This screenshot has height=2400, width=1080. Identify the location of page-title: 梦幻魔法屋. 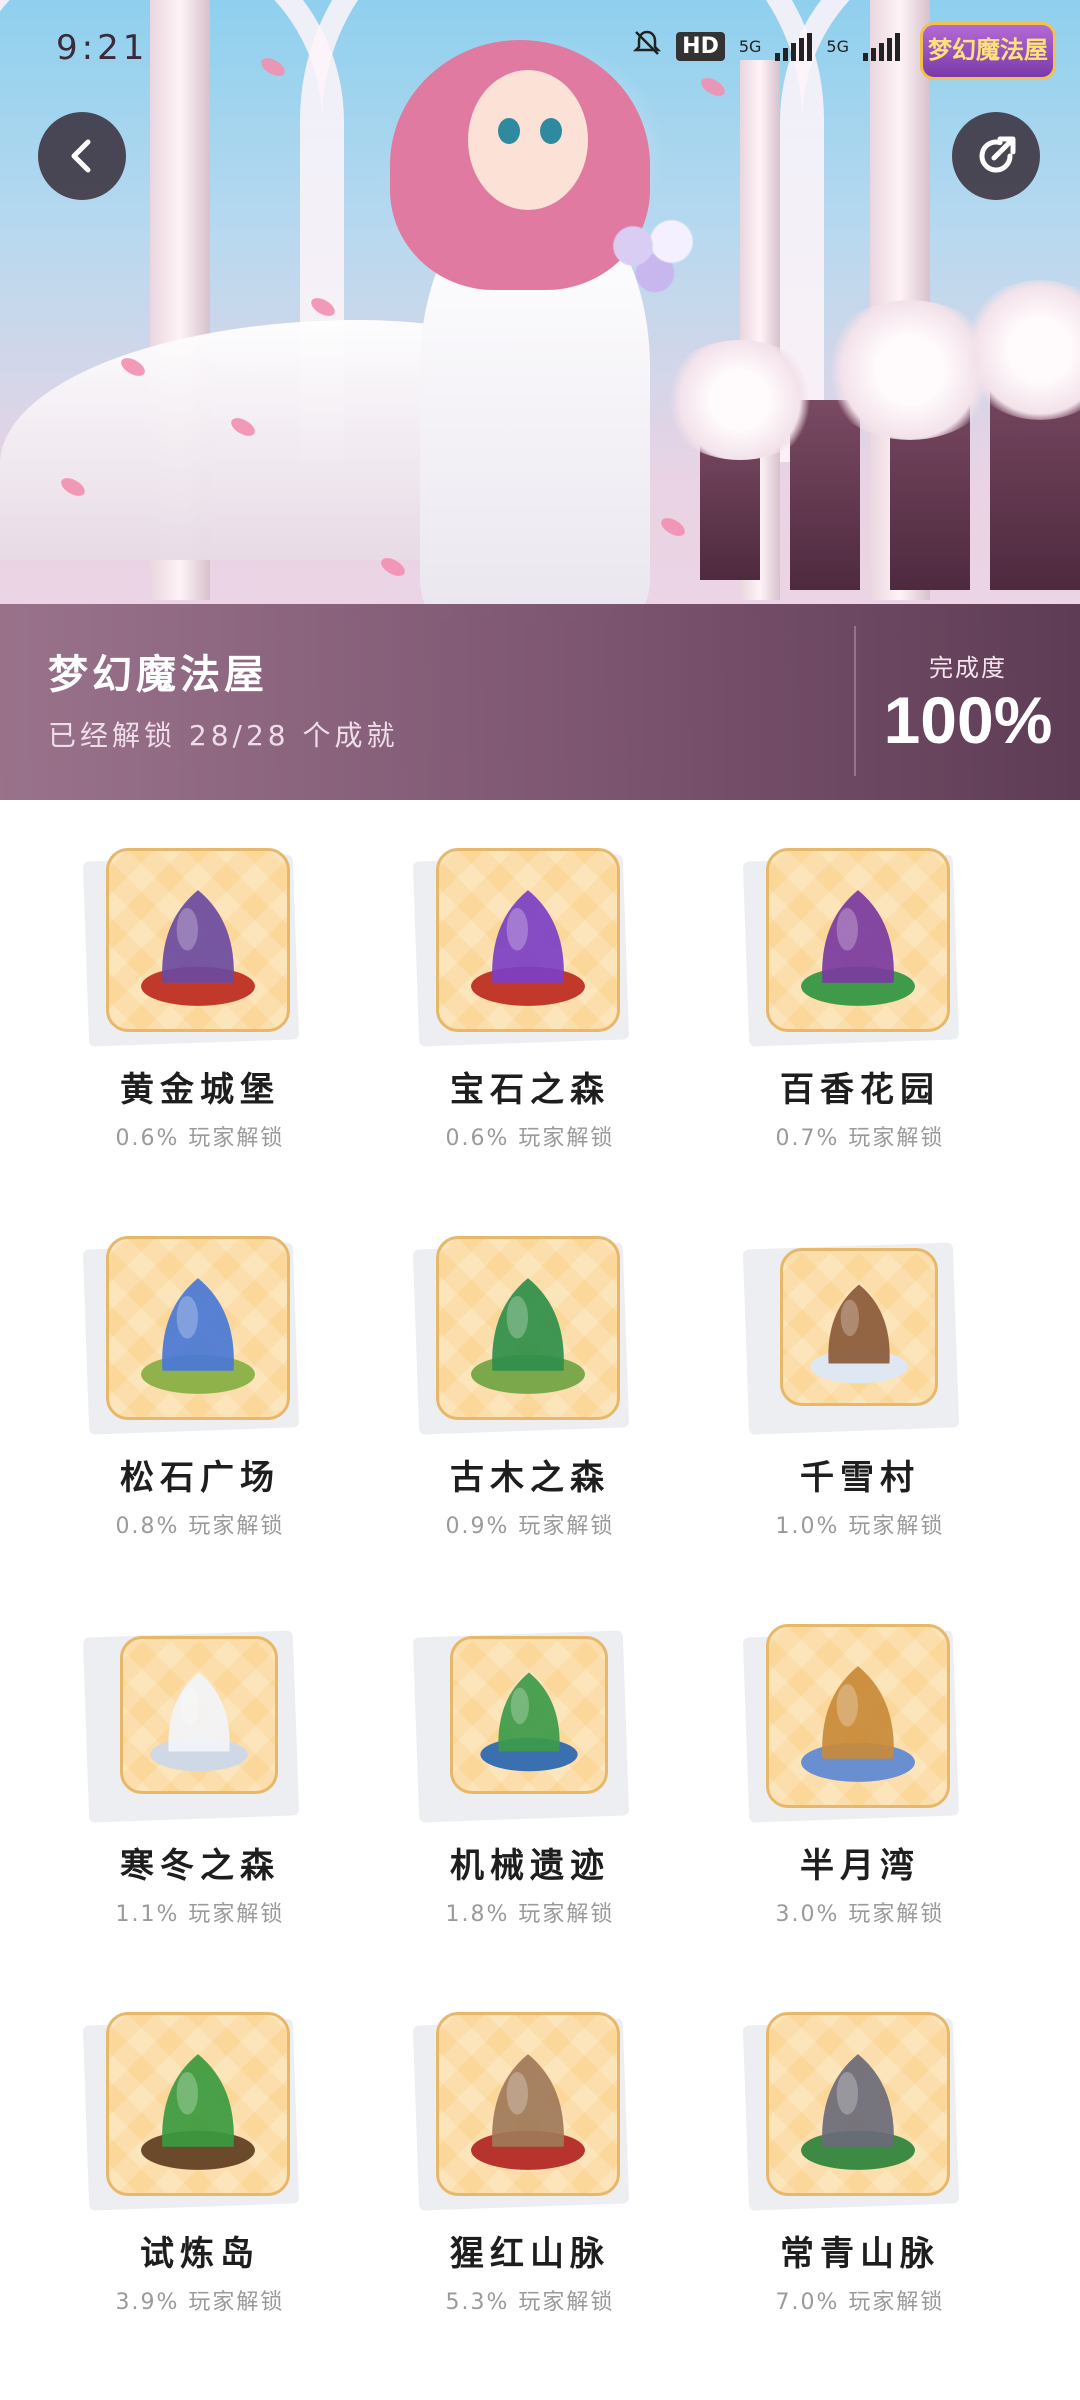
(158, 675).